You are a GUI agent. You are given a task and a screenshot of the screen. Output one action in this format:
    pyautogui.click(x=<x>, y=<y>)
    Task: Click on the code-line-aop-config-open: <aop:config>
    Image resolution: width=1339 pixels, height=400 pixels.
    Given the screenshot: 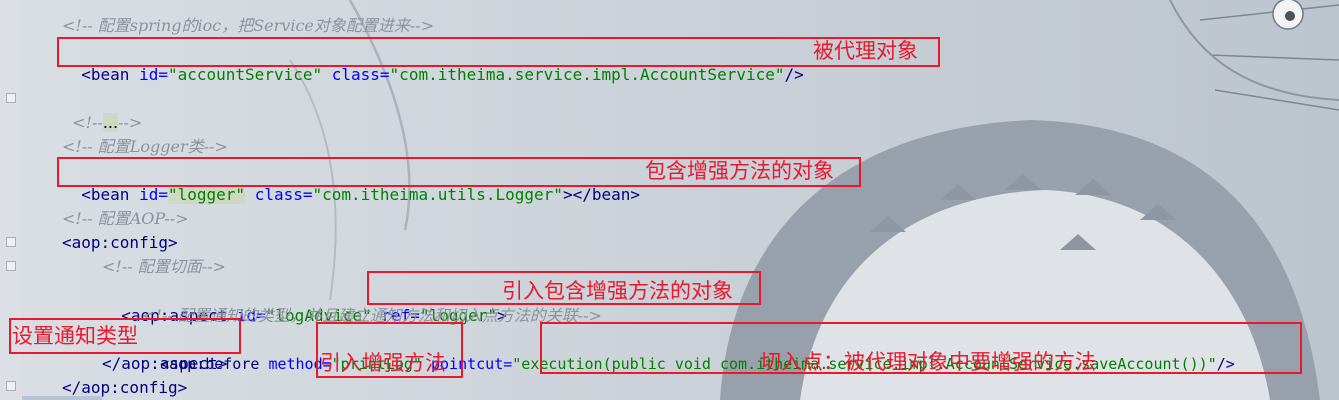 What is the action you would take?
    pyautogui.click(x=120, y=242)
    